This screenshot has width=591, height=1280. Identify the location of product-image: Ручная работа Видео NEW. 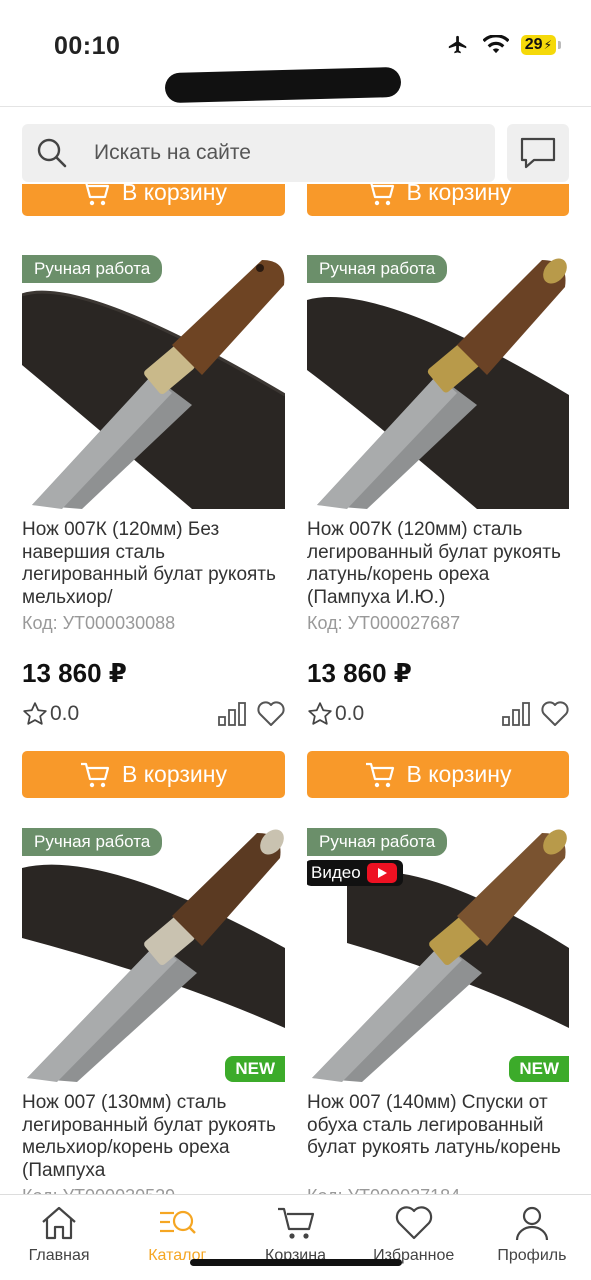
(438, 955).